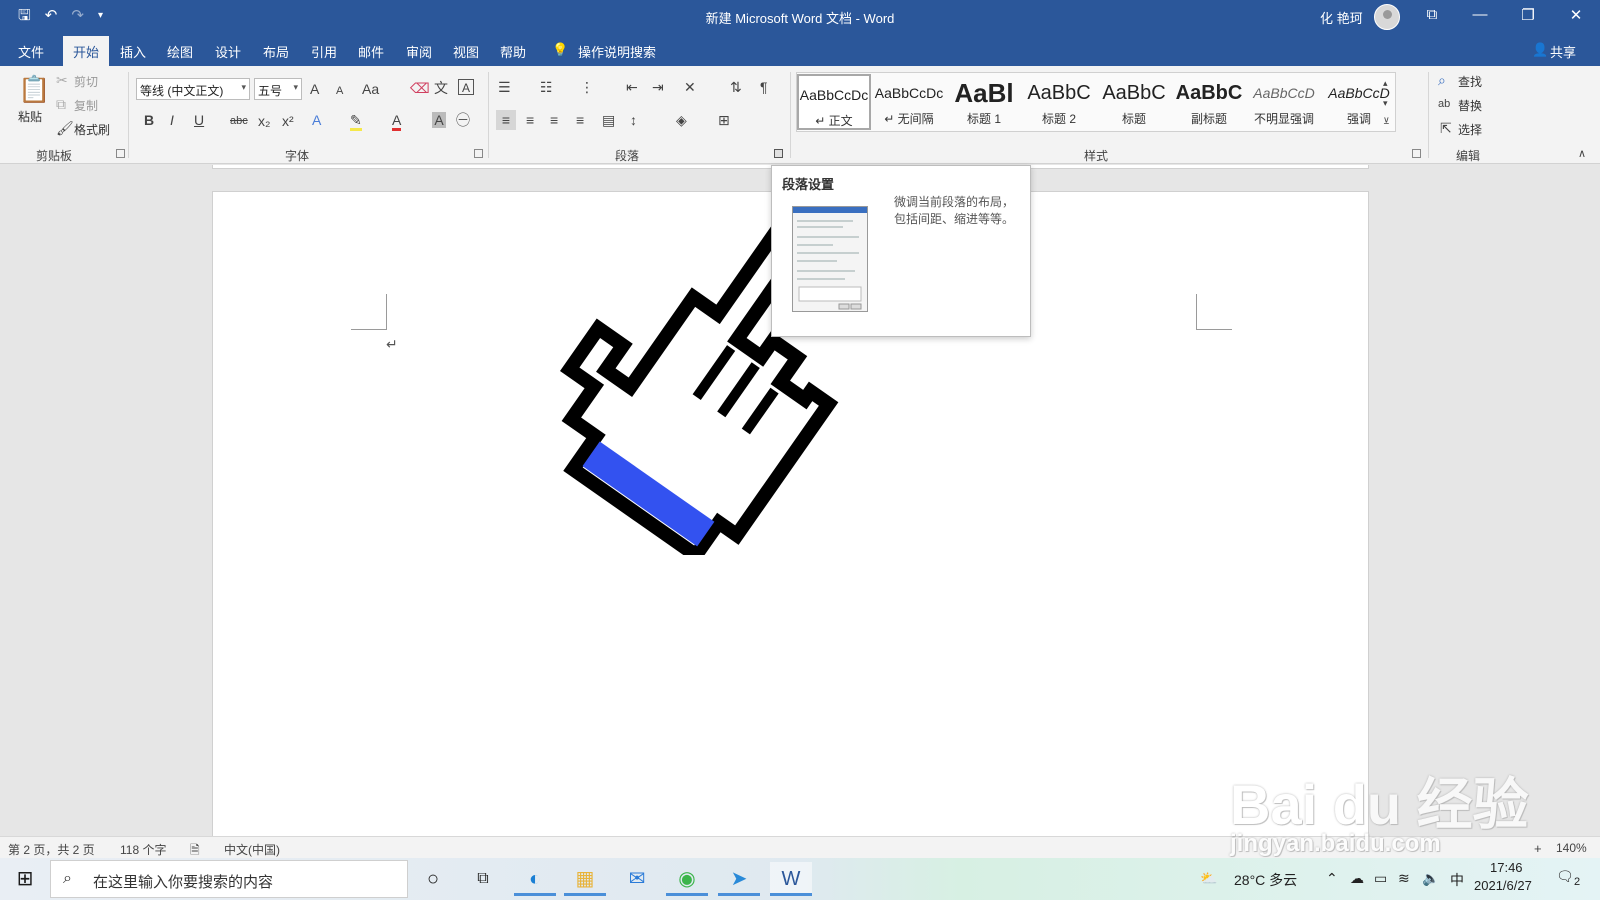 This screenshot has width=1600, height=900. What do you see at coordinates (1404, 878) in the screenshot?
I see `wifi-icon: ≋` at bounding box center [1404, 878].